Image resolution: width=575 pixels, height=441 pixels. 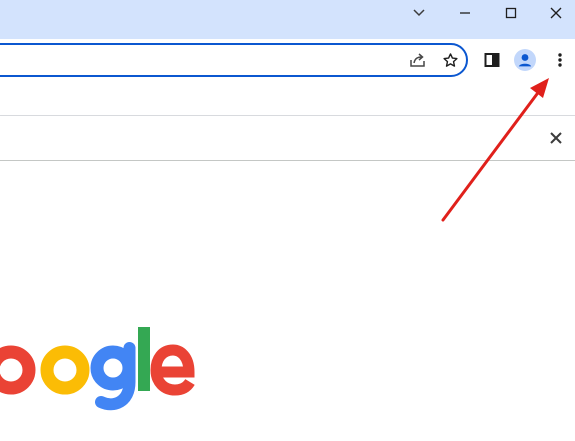 I want to click on kebab-menu-icon, so click(x=560, y=60).